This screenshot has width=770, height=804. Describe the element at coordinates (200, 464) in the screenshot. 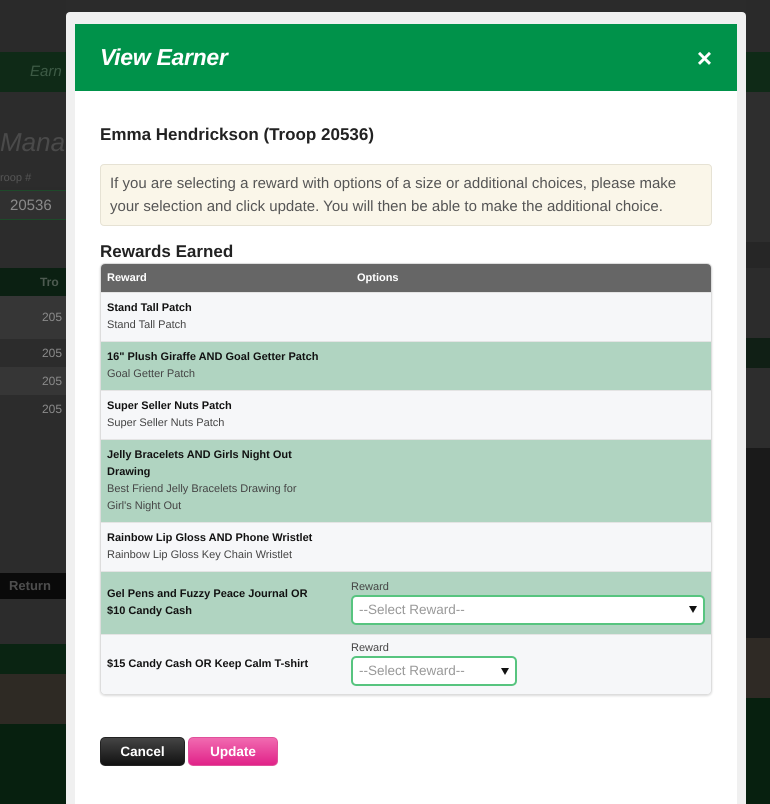

I see `reward-name: Jelly Bracelets AND Girls Night Out Drawing` at that location.